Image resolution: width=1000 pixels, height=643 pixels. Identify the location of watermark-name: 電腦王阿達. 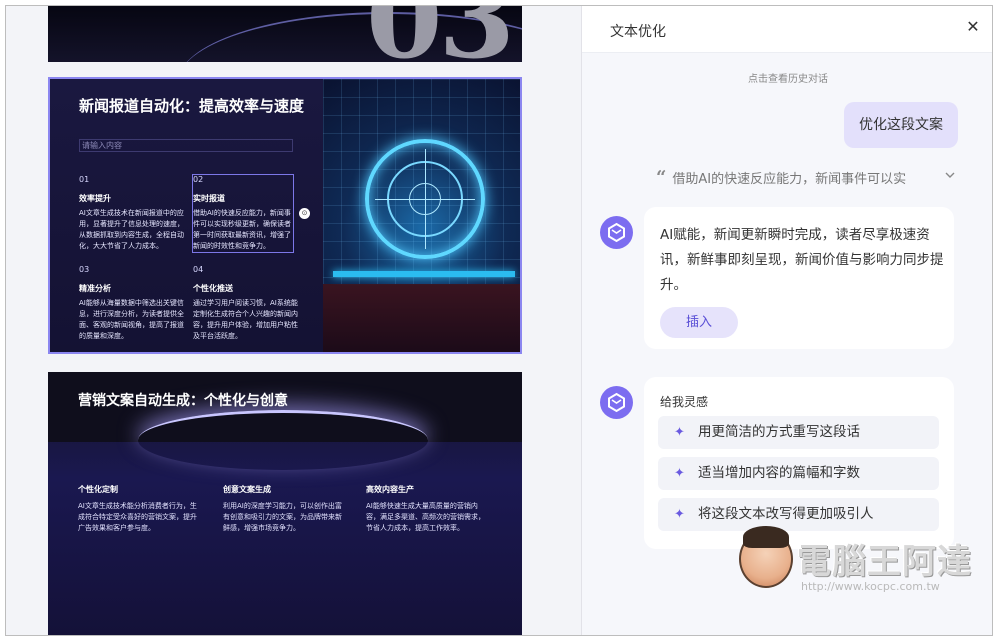
(884, 562).